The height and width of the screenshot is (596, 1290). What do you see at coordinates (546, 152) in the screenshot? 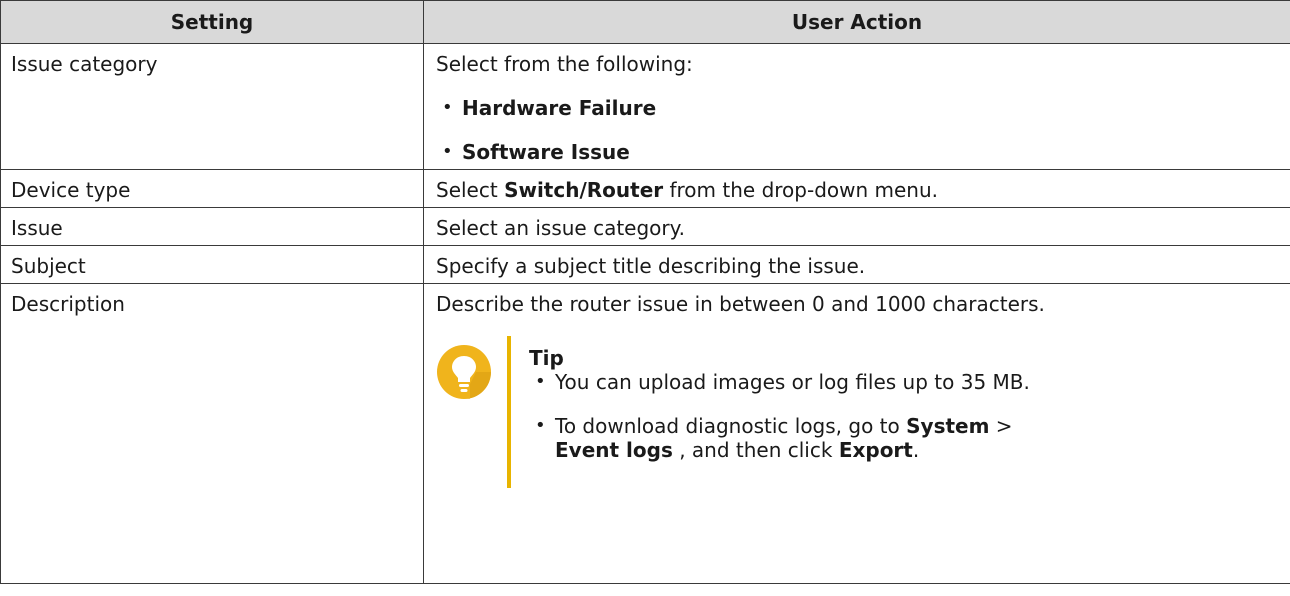
I see `option-software-issue: Software Issue` at bounding box center [546, 152].